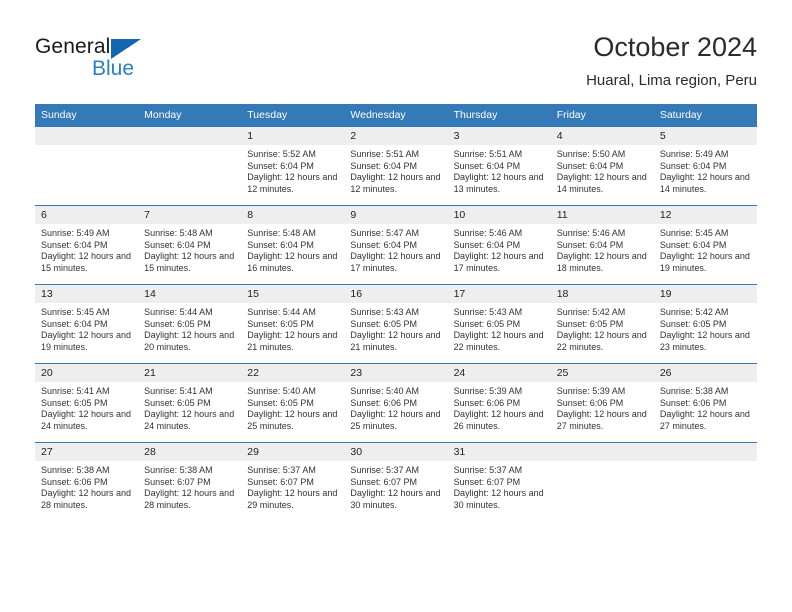 This screenshot has width=792, height=612. I want to click on day-number: 11, so click(602, 215).